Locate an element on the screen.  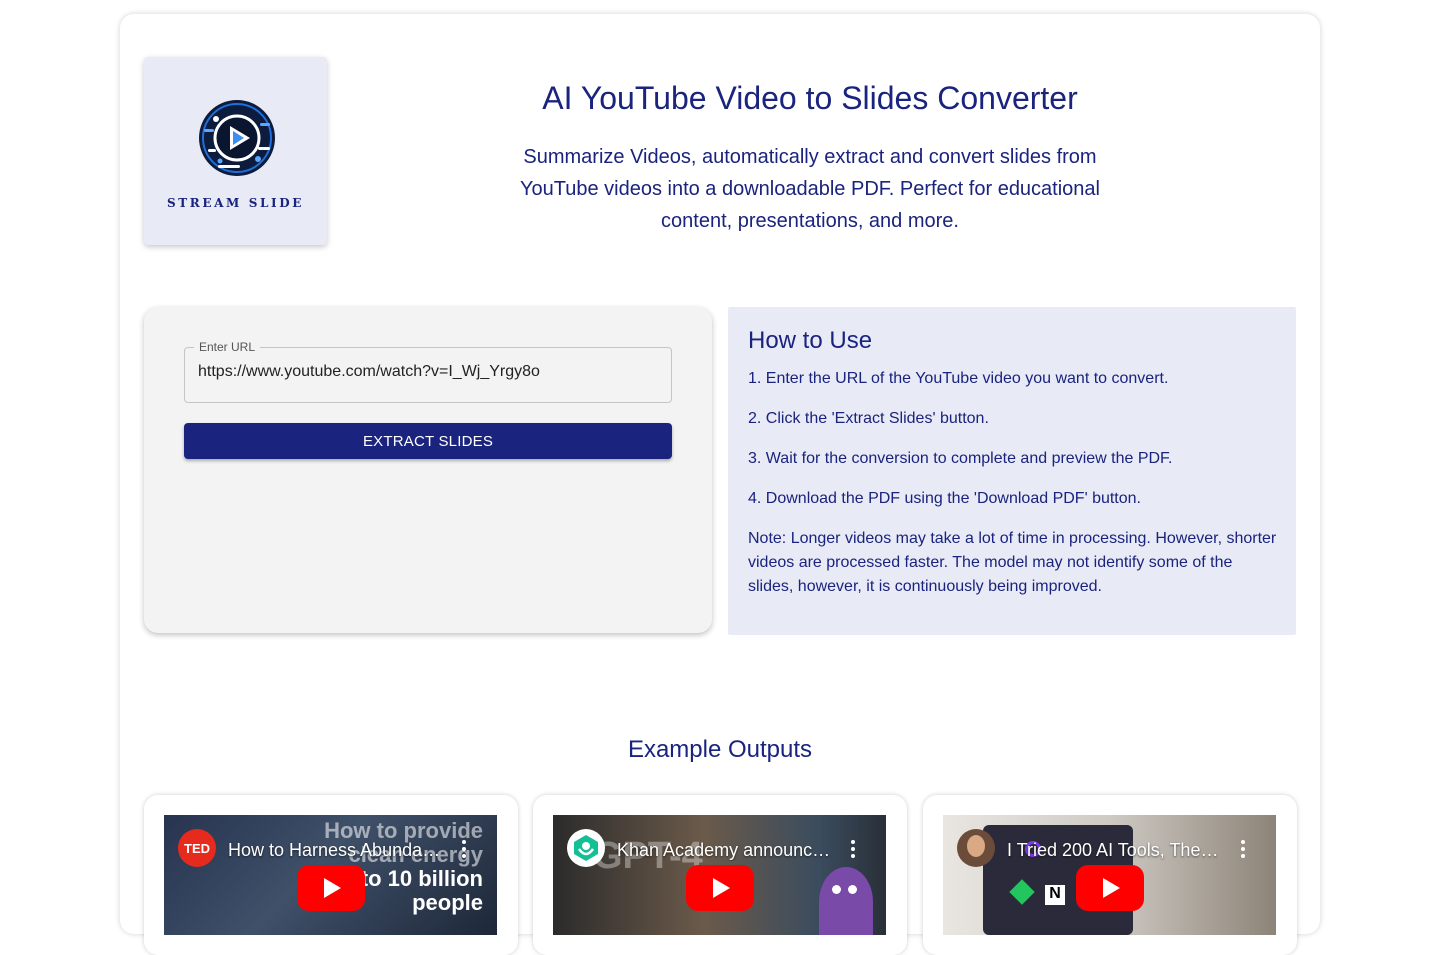
url-field-label: Enter URL is located at coordinates (227, 347).